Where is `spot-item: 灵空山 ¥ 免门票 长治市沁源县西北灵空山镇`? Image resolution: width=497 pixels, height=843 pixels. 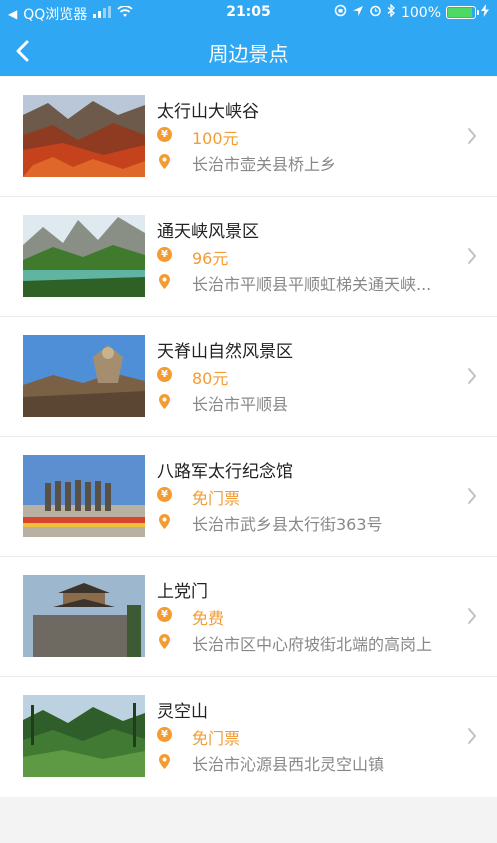 spot-item: 灵空山 ¥ 免门票 长治市沁源县西北灵空山镇 is located at coordinates (248, 737).